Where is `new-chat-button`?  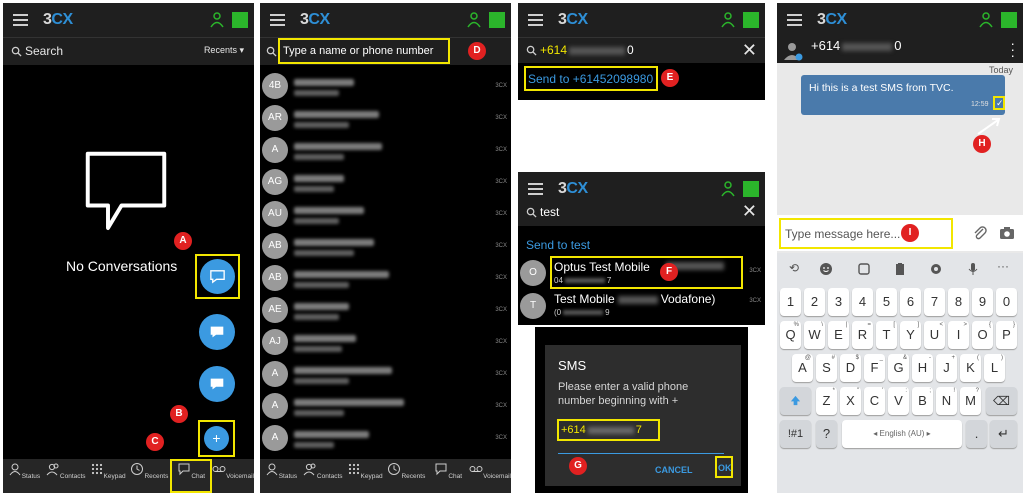
new-chat-button is located at coordinates (217, 332).